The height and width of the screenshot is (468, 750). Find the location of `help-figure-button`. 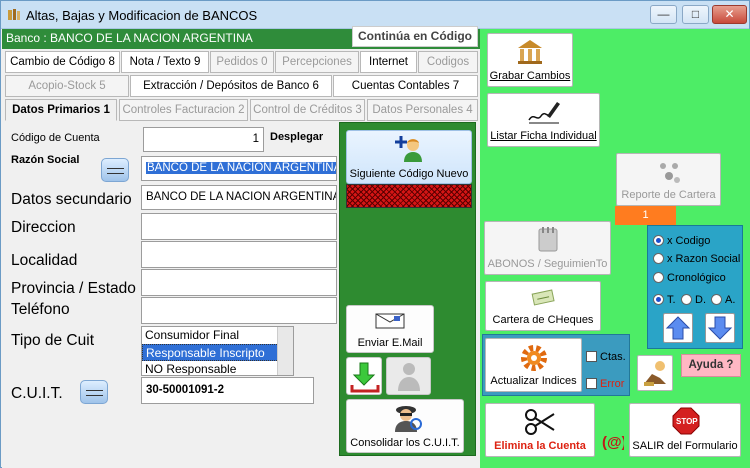

help-figure-button is located at coordinates (655, 373).